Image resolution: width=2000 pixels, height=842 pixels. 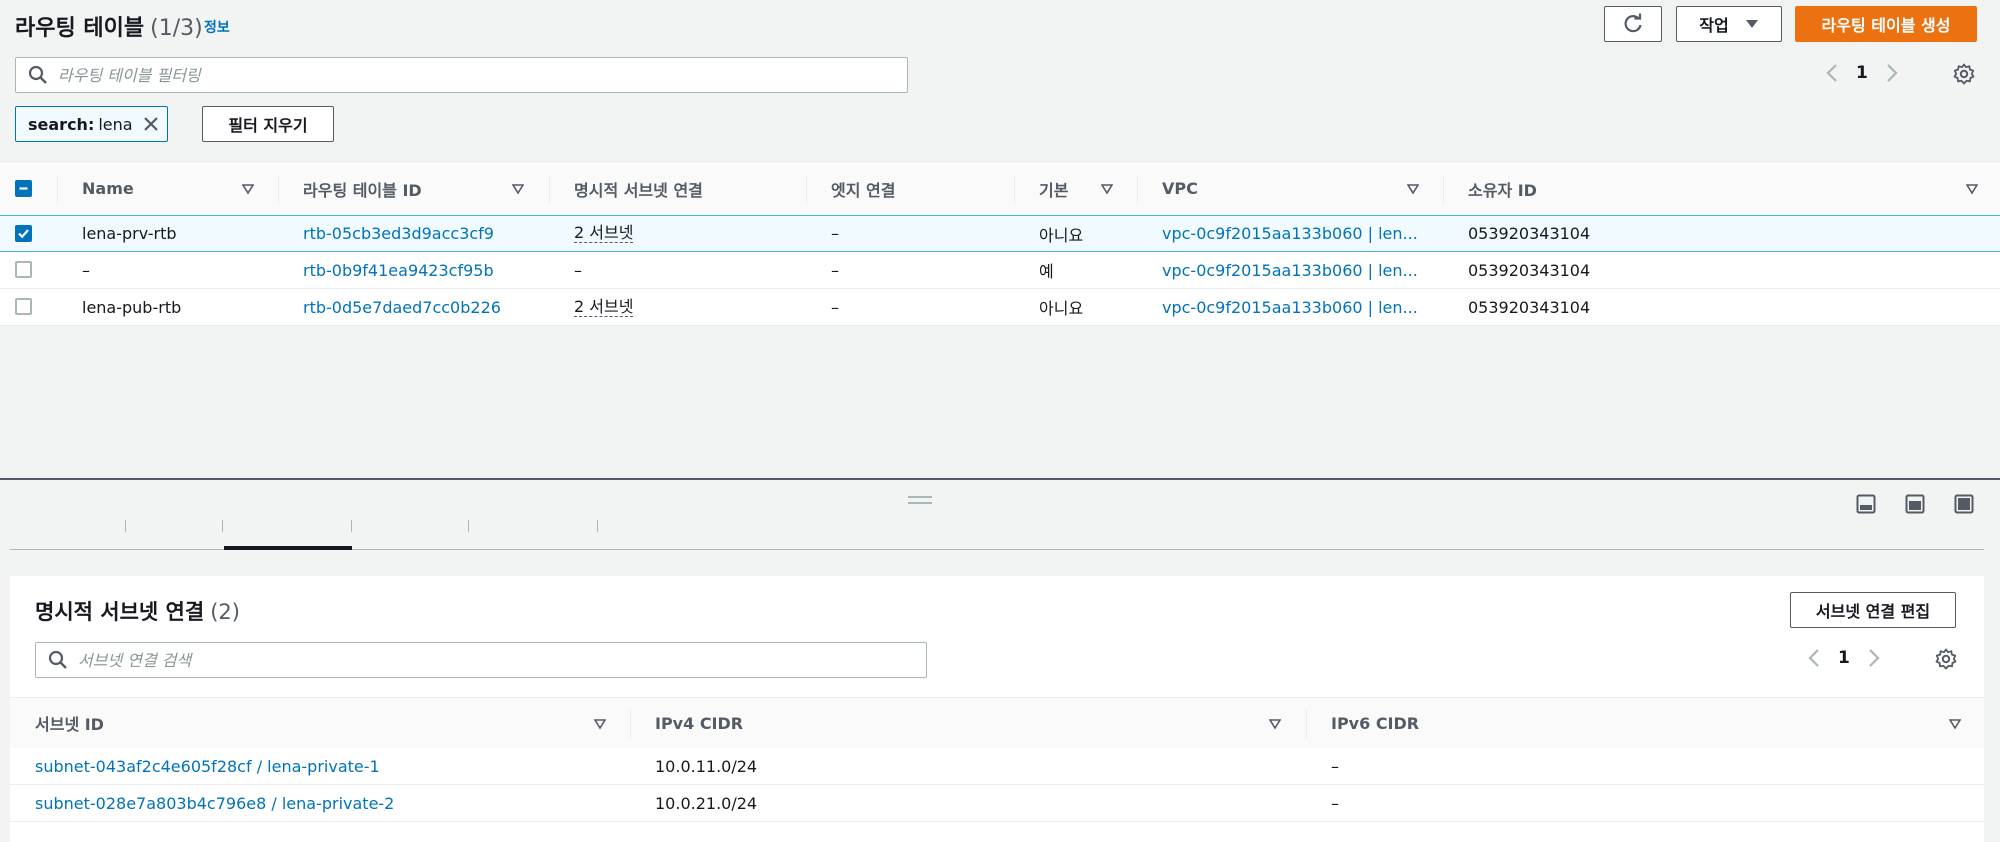 I want to click on main-flag: 예, so click(x=1046, y=271).